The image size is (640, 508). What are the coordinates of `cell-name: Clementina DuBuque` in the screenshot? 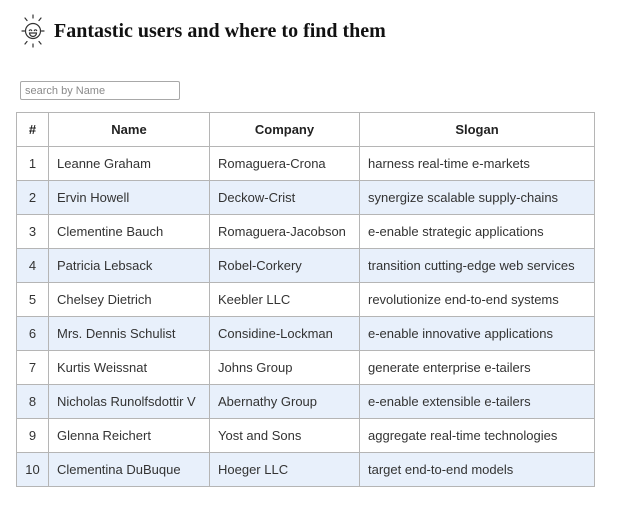 It's located at (129, 469).